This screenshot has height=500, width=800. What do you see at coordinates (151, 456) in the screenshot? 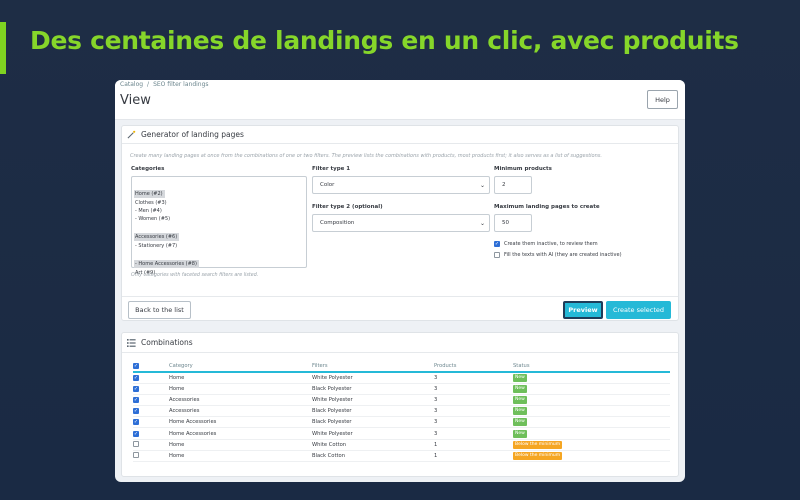
I see `row-select-cell` at bounding box center [151, 456].